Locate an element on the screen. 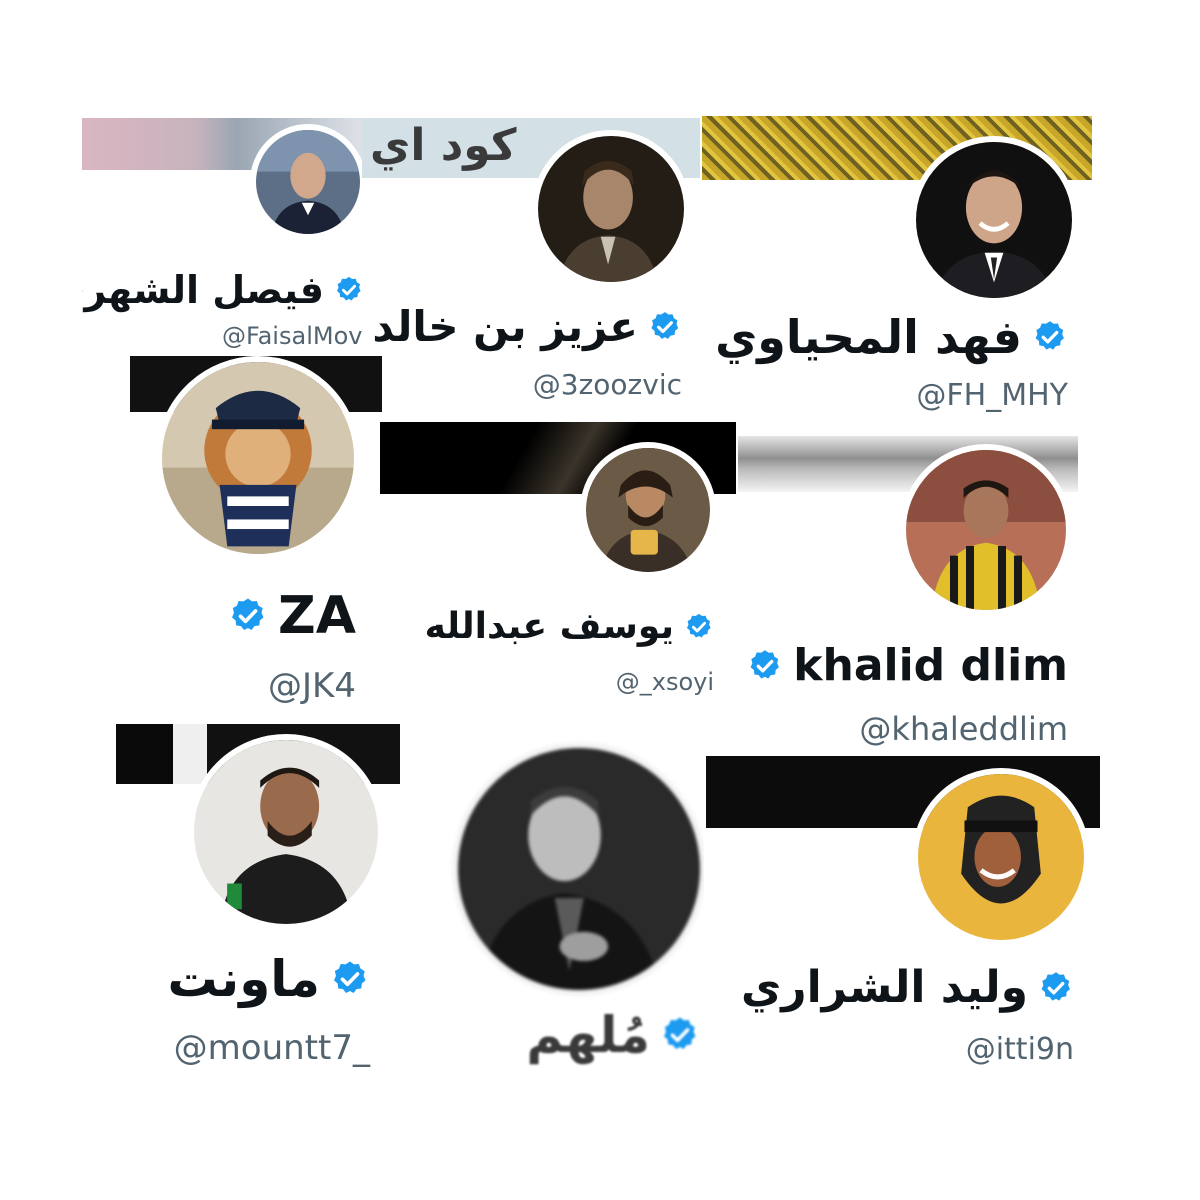 The height and width of the screenshot is (1200, 1200). display-name: عزيز بن خالد is located at coordinates (505, 326).